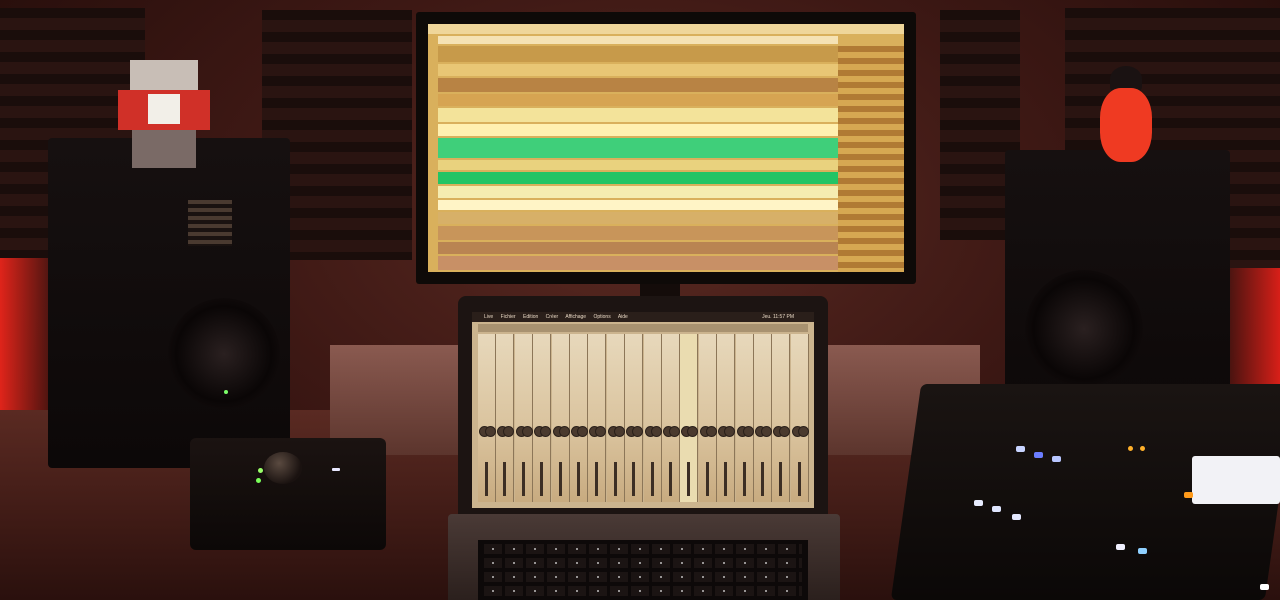 The height and width of the screenshot is (600, 1280). Describe the element at coordinates (283, 468) in the screenshot. I see `volume-knob` at that location.